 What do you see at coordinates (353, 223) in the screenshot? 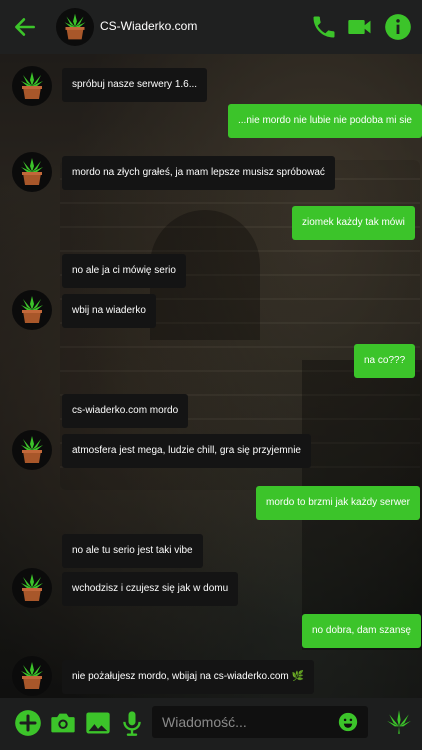
I see `message-outgoing: ziomek każdy tak mówi` at bounding box center [353, 223].